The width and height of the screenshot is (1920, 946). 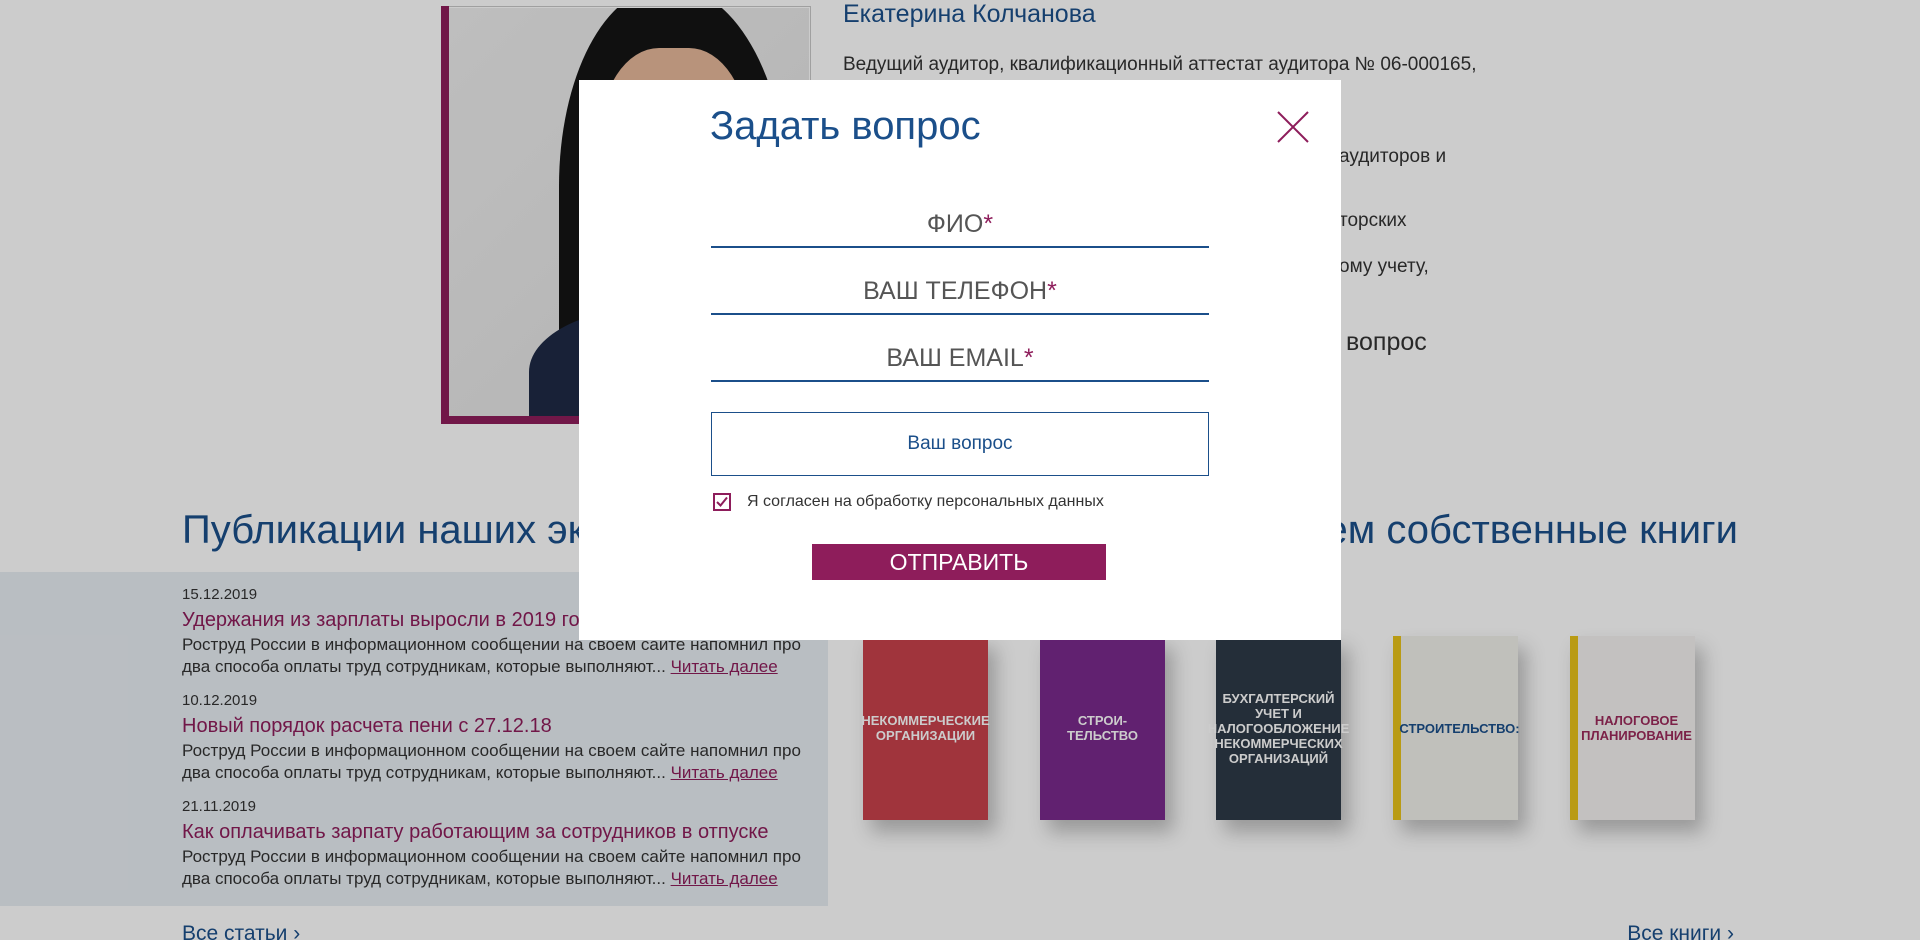 I want to click on email-field: ВАШ EMAIL*, so click(x=960, y=360).